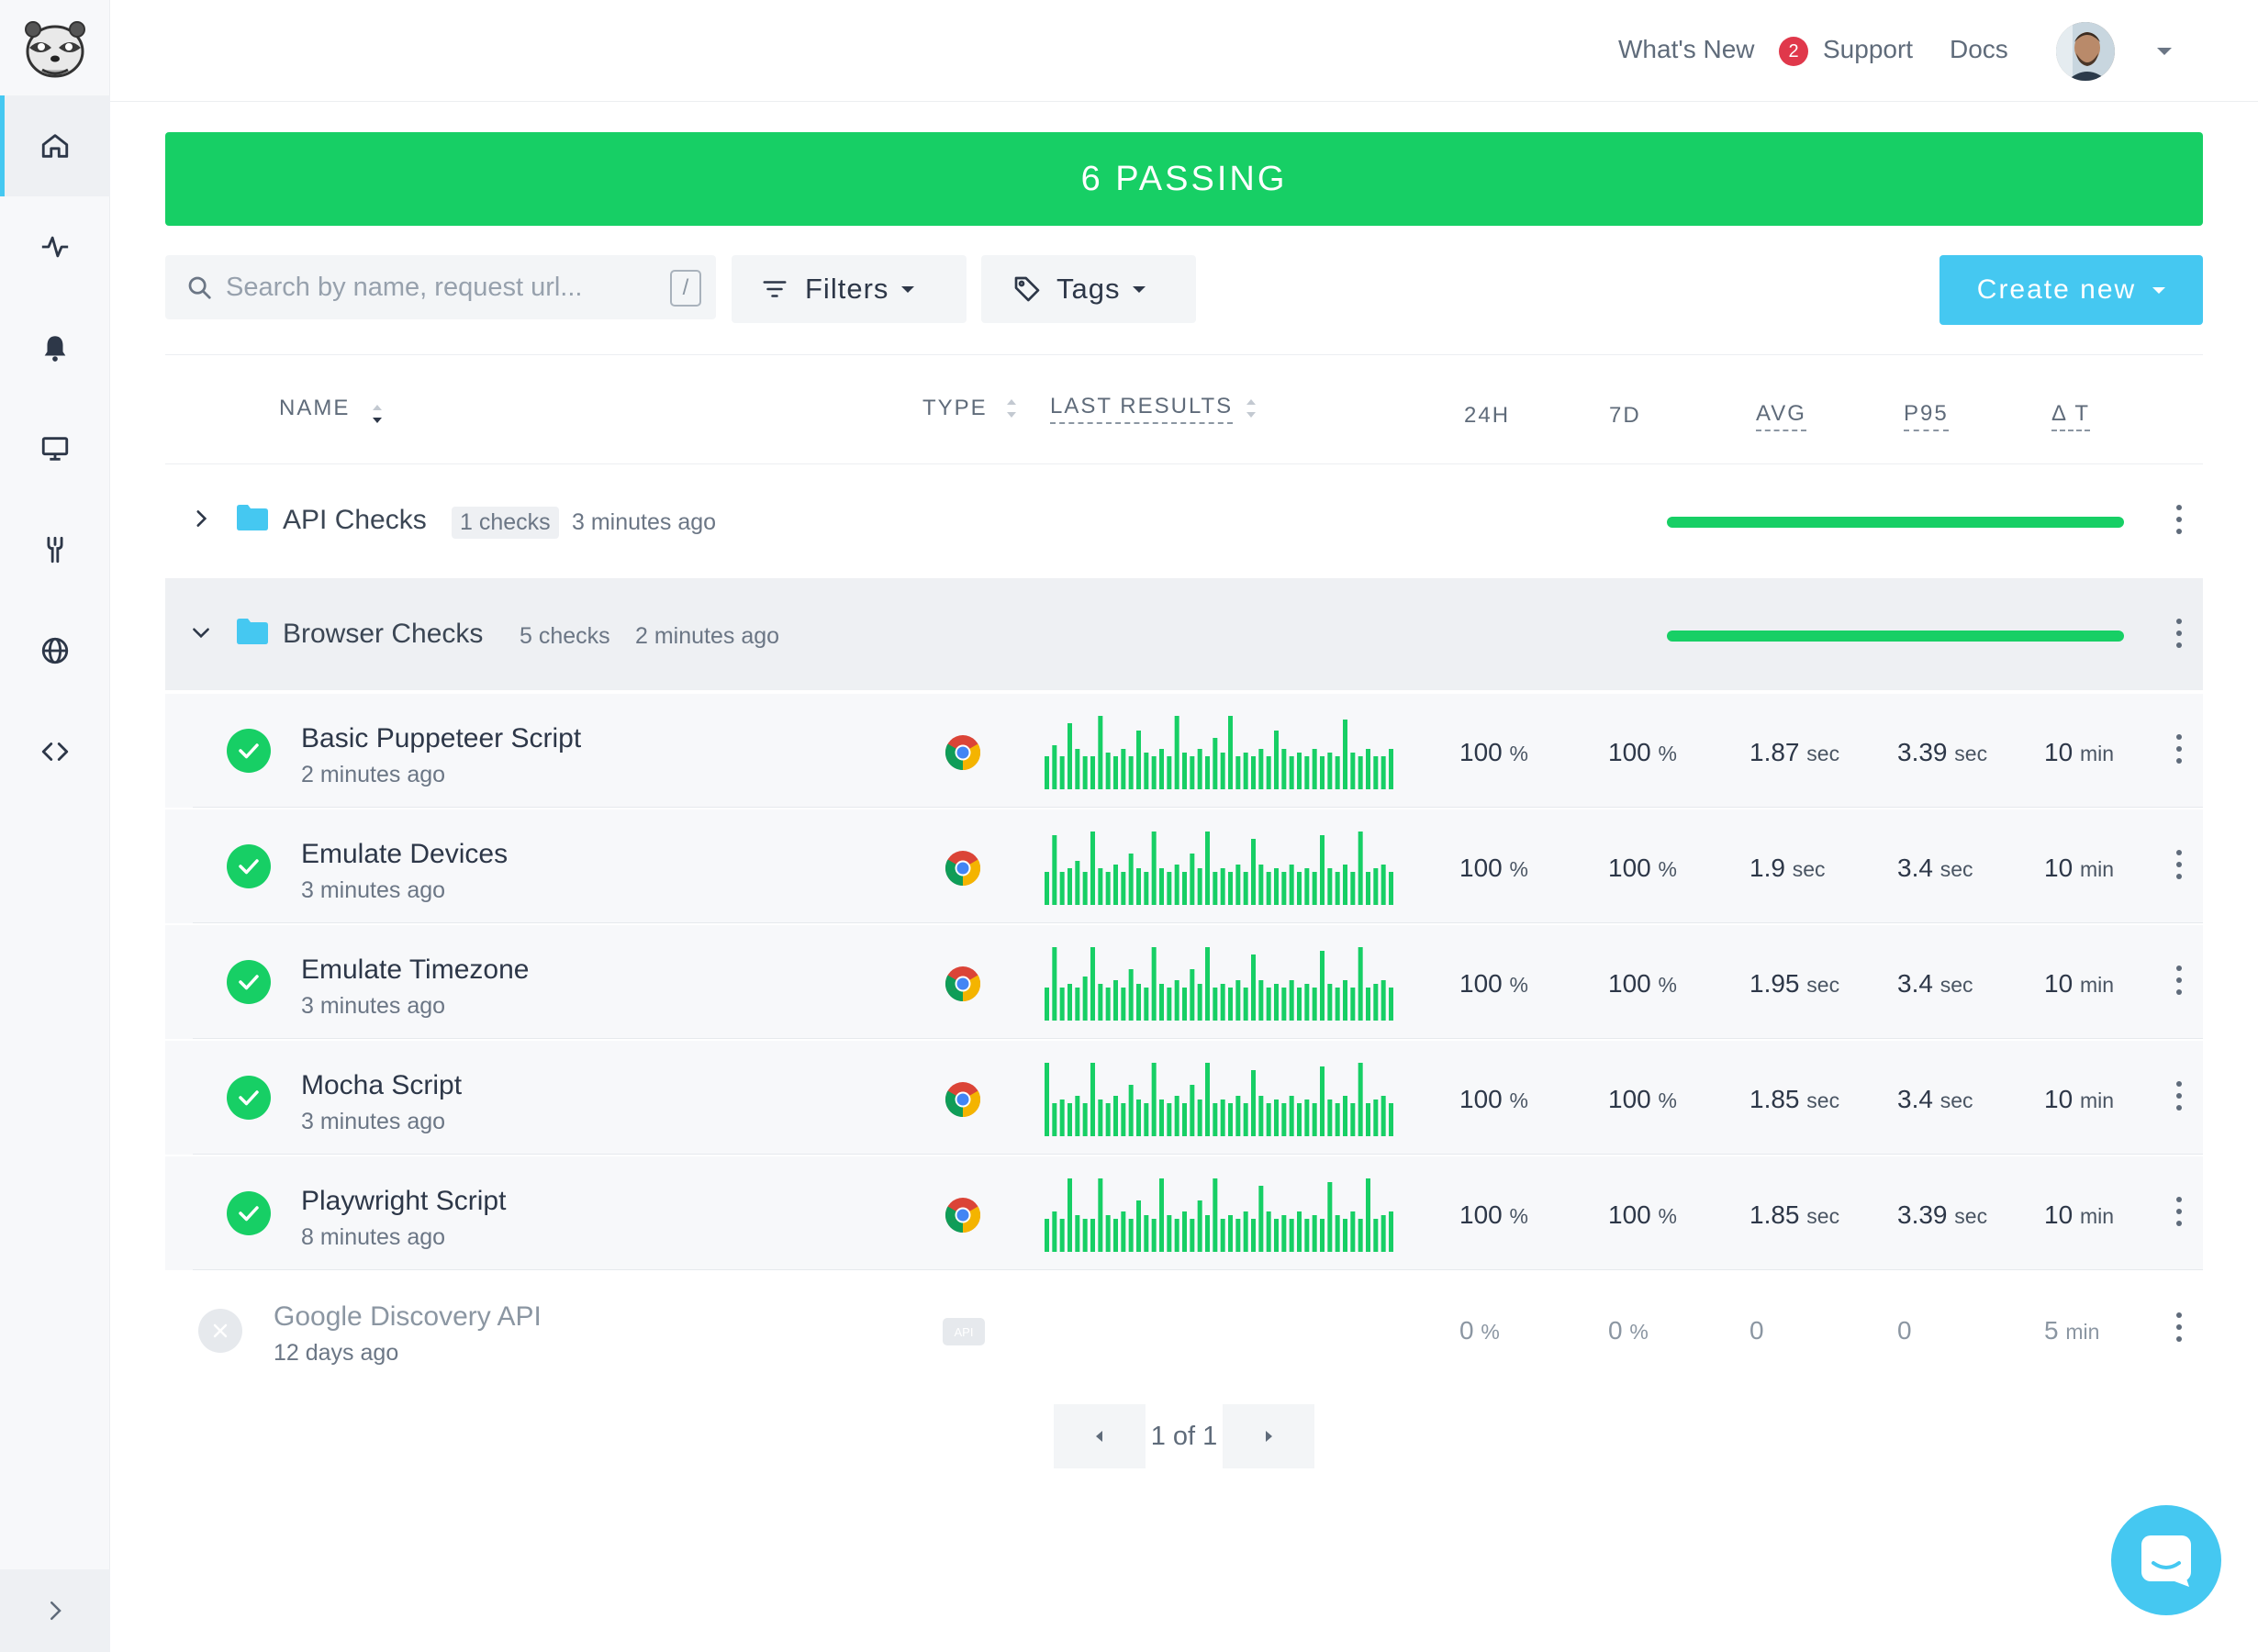 This screenshot has height=1652, width=2258. I want to click on check-name: Playwright Script, so click(403, 1201).